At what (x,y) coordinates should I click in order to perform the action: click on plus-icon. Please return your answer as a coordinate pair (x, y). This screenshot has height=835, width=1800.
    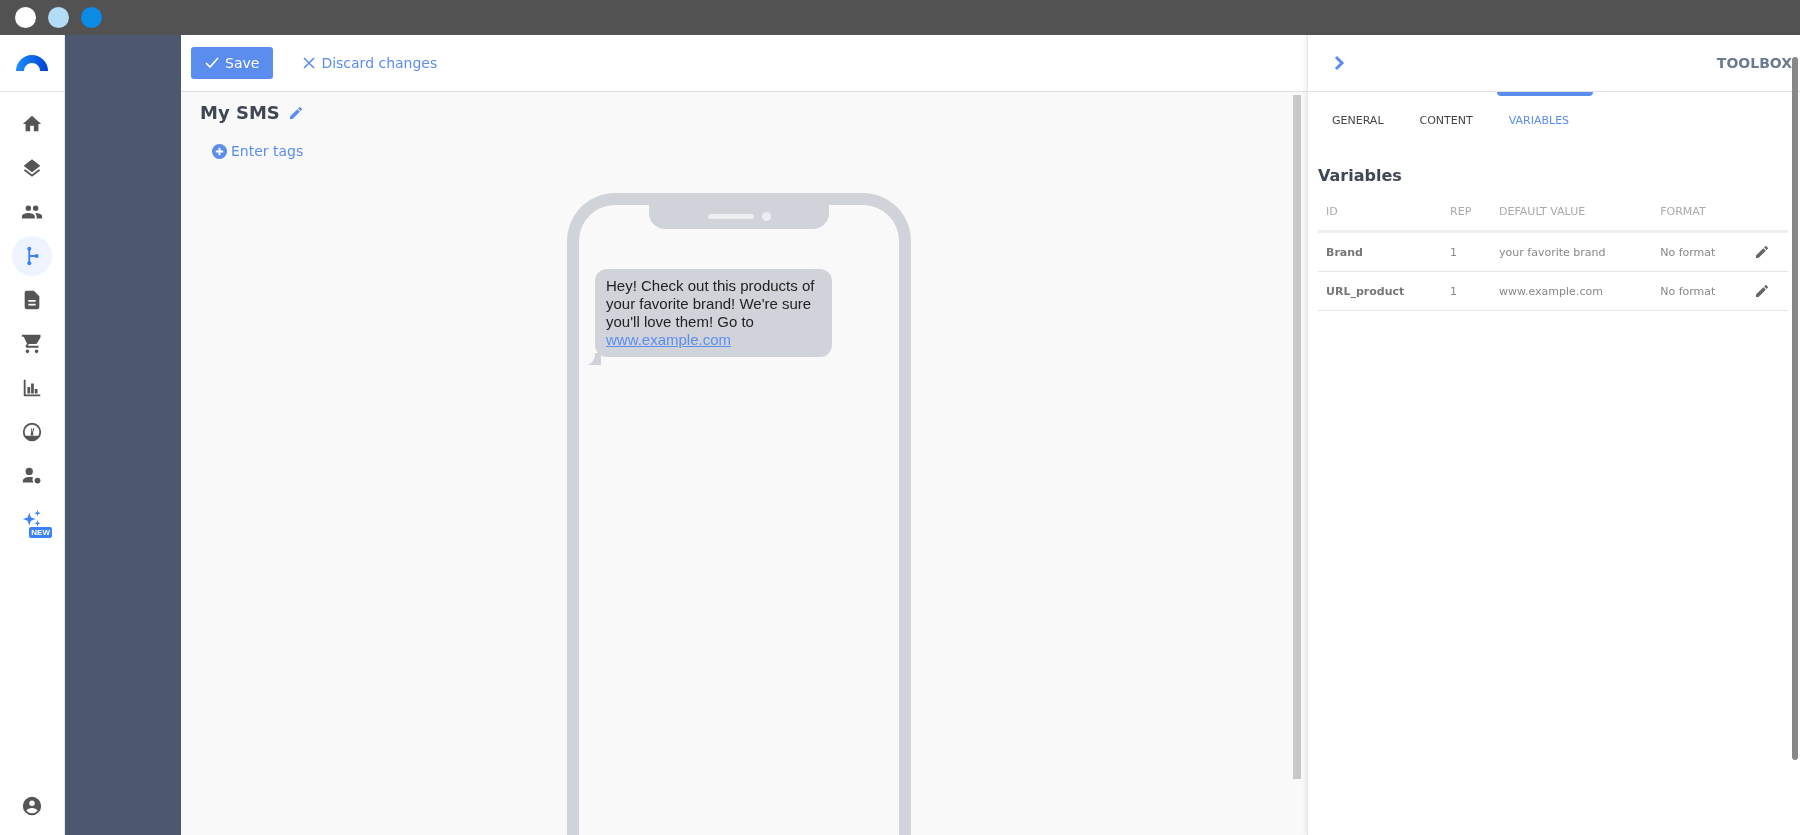
    Looking at the image, I should click on (219, 151).